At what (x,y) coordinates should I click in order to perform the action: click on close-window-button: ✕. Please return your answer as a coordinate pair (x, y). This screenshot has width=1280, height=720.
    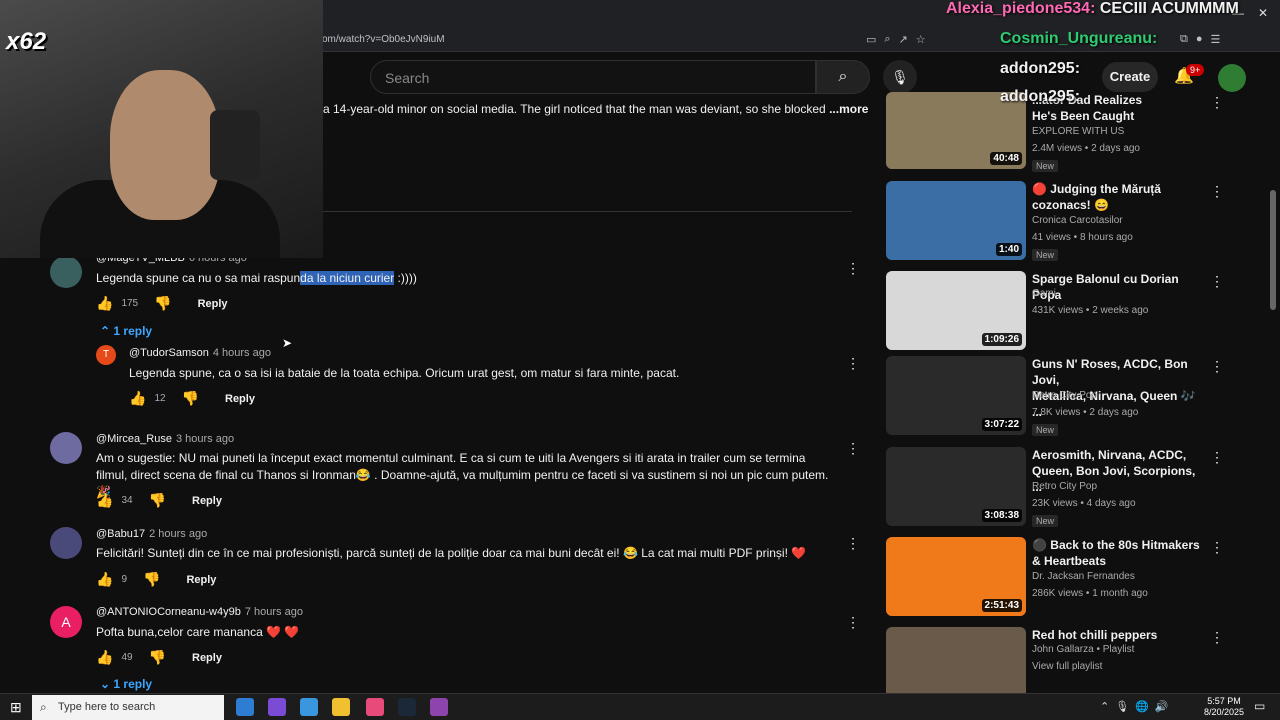
    Looking at the image, I should click on (1263, 13).